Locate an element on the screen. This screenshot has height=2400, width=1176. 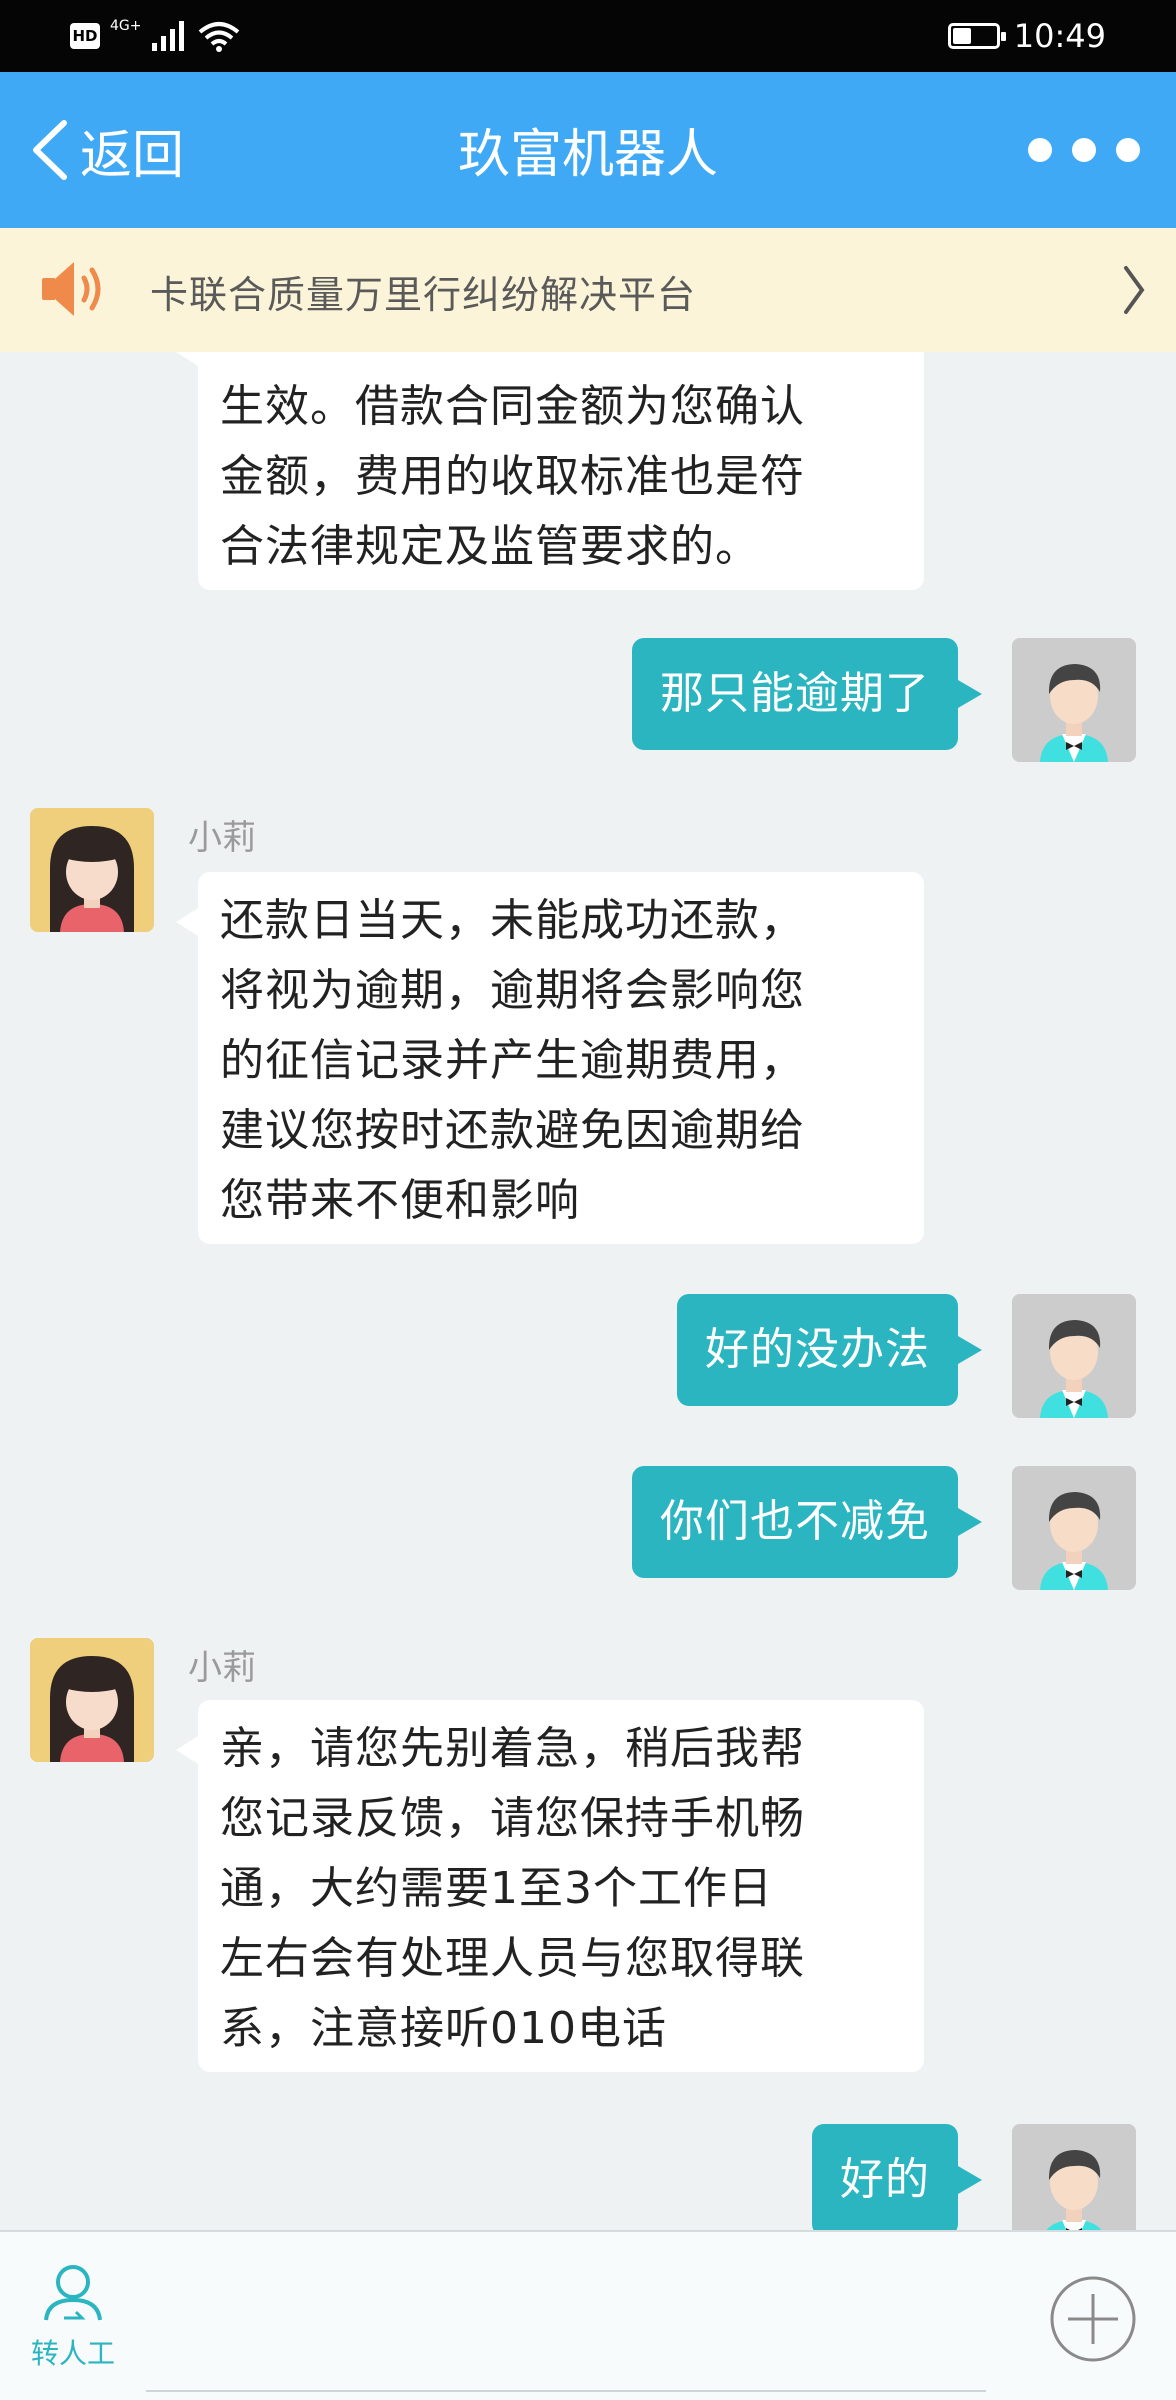
message-line: 系，注意接听010电话 is located at coordinates (443, 2028).